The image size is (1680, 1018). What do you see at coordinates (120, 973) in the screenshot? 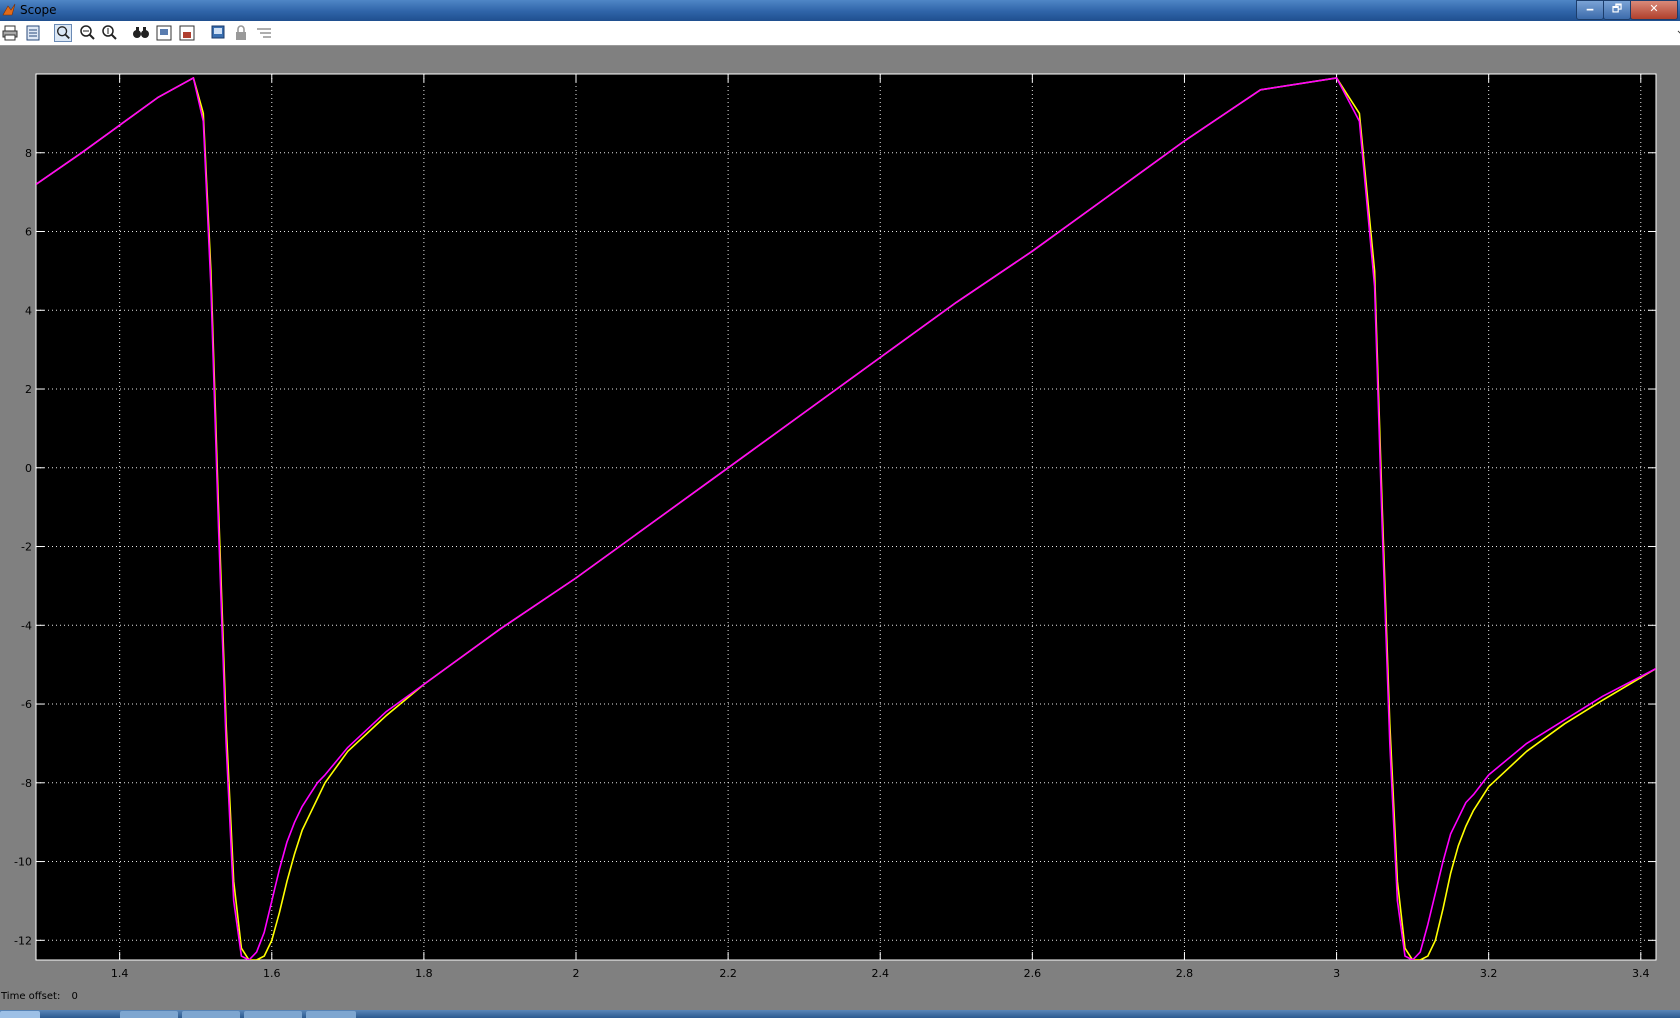
I see `x-tick-label: 1.4` at bounding box center [120, 973].